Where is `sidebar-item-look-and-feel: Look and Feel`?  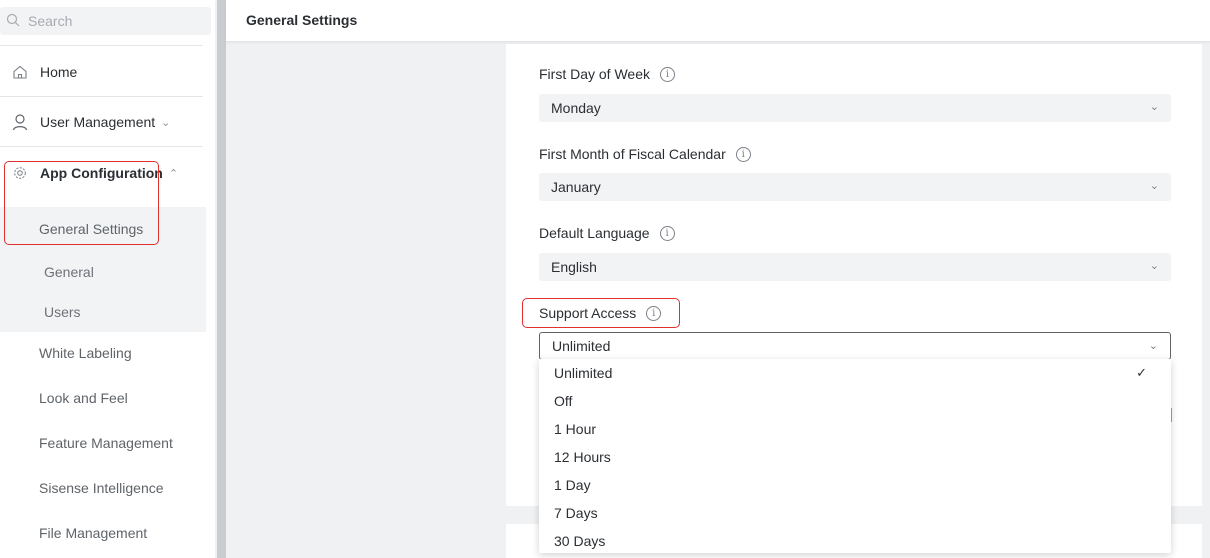 sidebar-item-look-and-feel: Look and Feel is located at coordinates (83, 398).